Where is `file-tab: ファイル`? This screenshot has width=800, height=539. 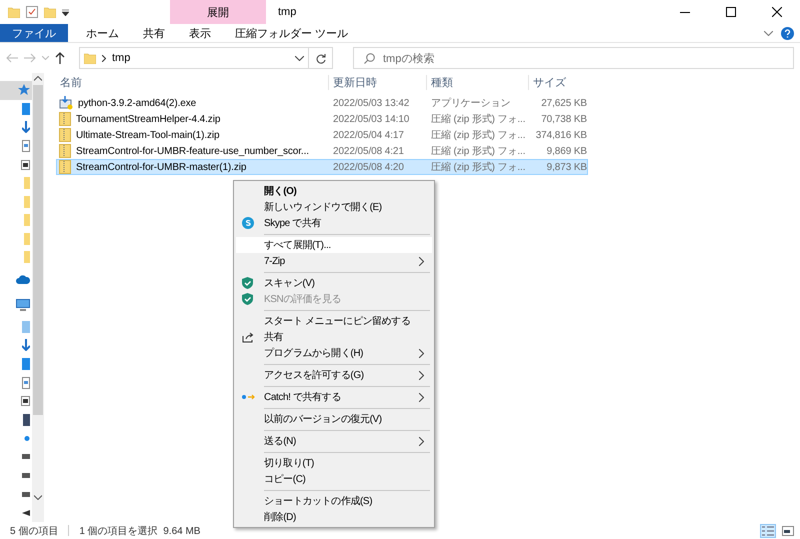 file-tab: ファイル is located at coordinates (34, 33).